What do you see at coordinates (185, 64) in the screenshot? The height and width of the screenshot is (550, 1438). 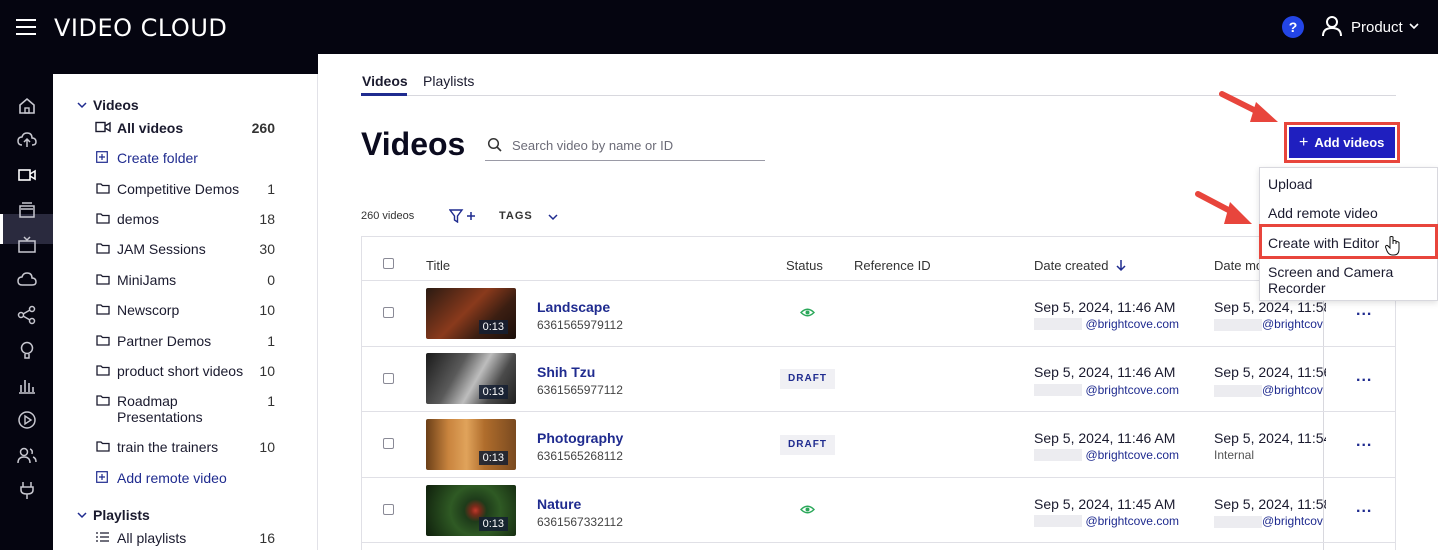 I see `panel-top-strip` at bounding box center [185, 64].